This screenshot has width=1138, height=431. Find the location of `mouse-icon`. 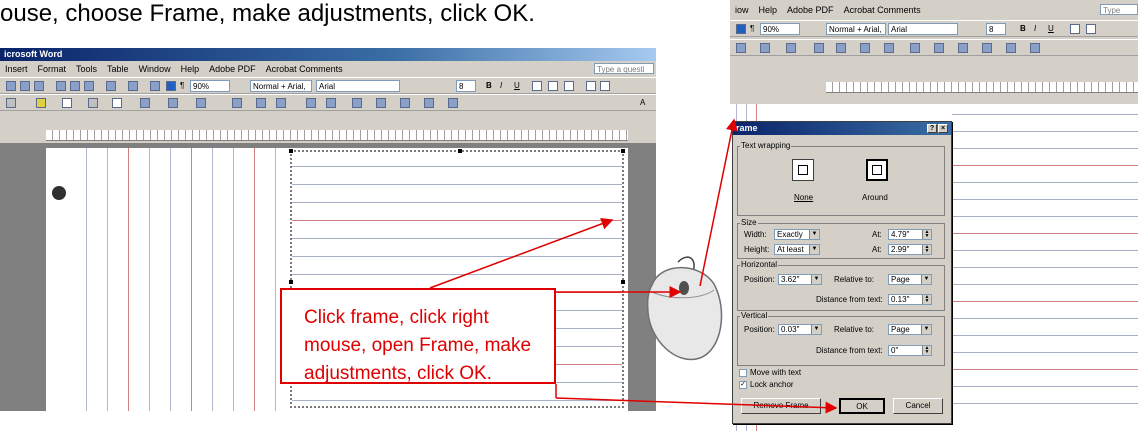

mouse-icon is located at coordinates (684, 308).